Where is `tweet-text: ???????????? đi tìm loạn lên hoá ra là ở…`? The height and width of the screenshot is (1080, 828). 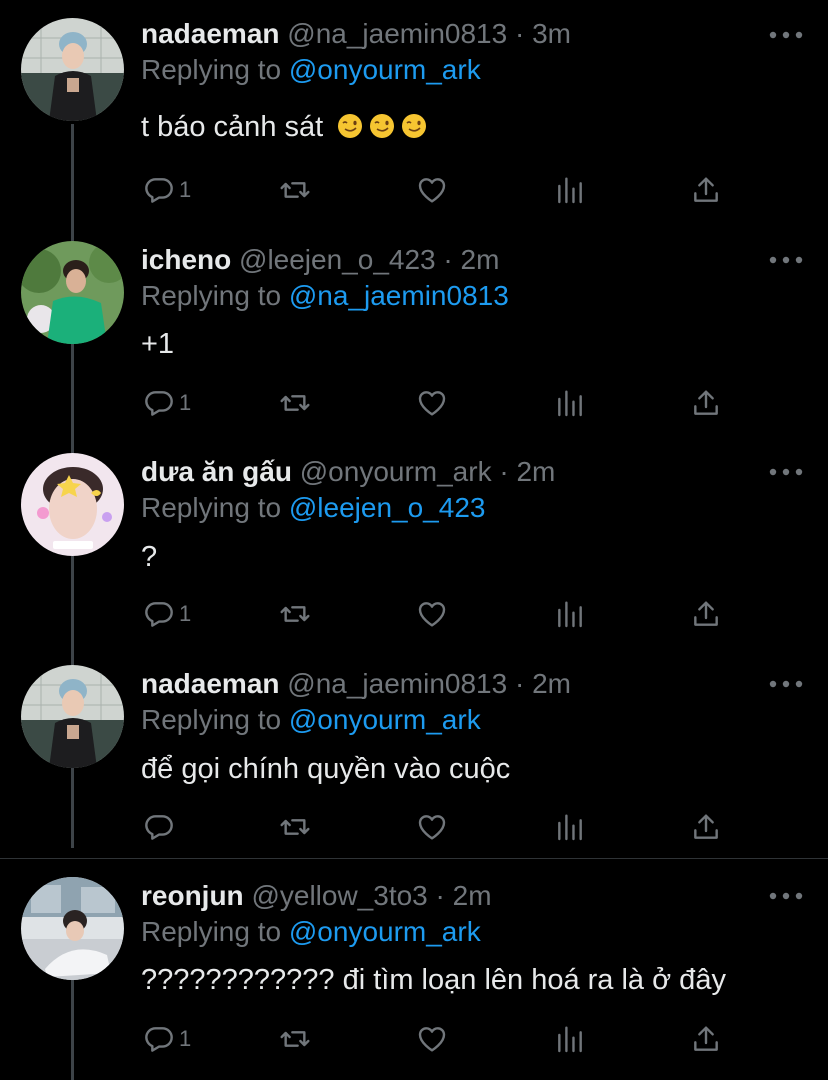 tweet-text: ???????????? đi tìm loạn lên hoá ra là ở… is located at coordinates (433, 980).